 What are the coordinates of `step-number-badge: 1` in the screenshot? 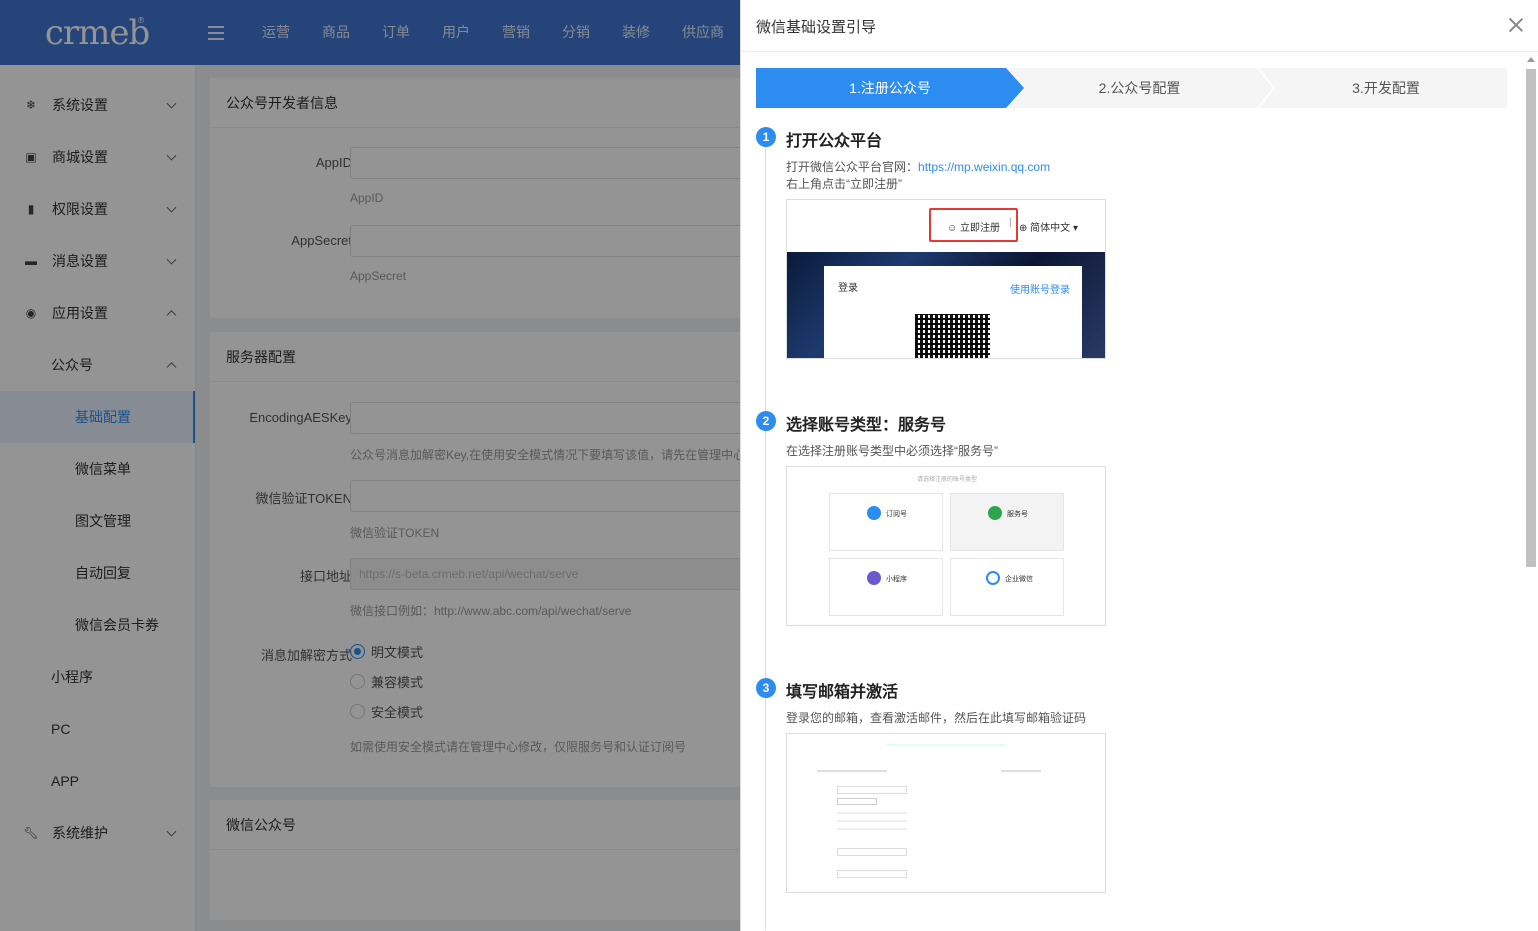 It's located at (766, 137).